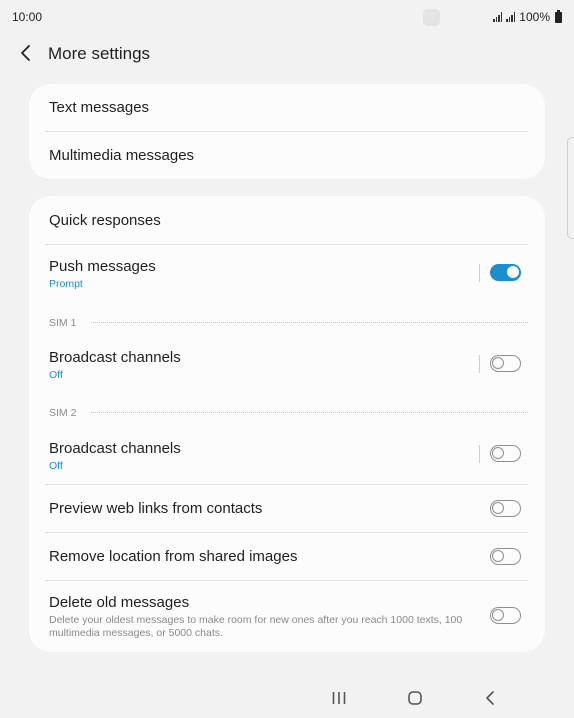 The width and height of the screenshot is (574, 718). Describe the element at coordinates (115, 448) in the screenshot. I see `sim2-broadcast-channels-label: Broadcast channels` at that location.